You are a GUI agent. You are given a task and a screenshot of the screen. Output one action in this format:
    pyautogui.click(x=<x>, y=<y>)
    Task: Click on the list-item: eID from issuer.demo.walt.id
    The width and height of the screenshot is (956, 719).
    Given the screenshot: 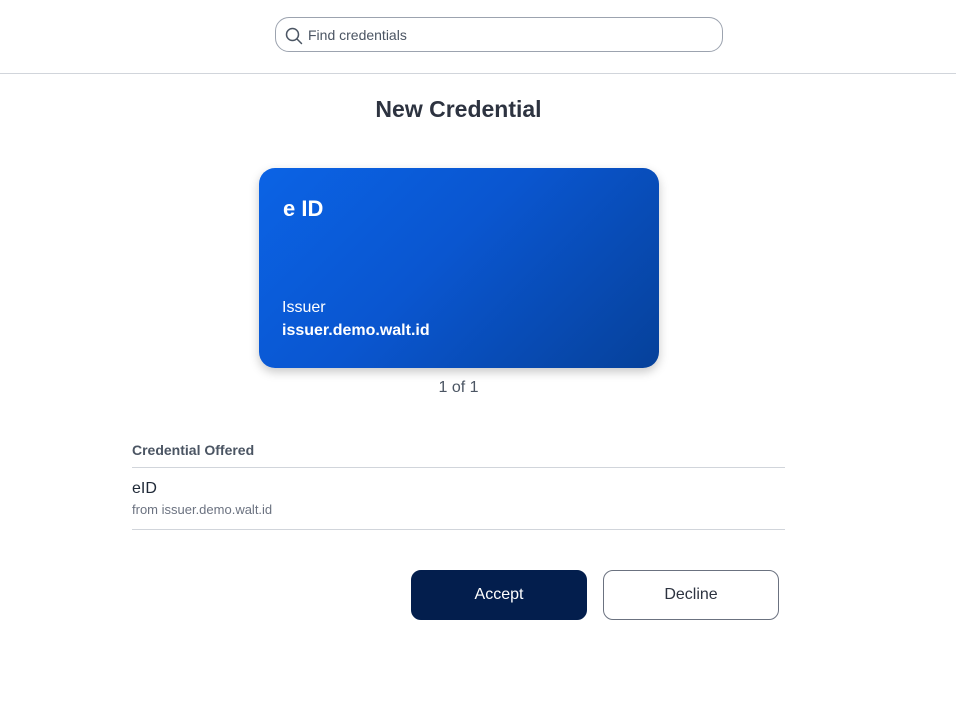 What is the action you would take?
    pyautogui.click(x=458, y=499)
    